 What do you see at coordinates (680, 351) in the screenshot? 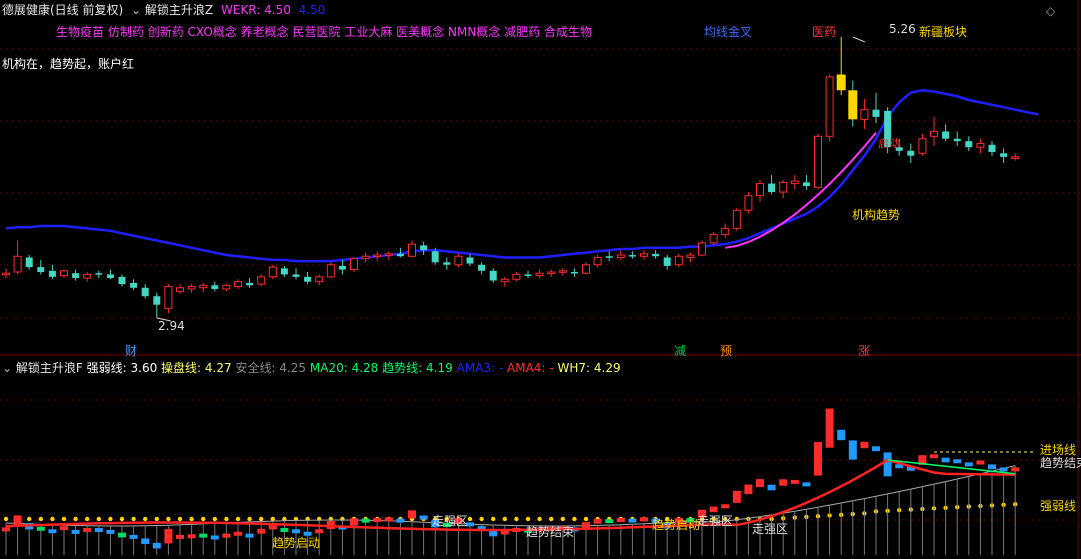
I see `marker-jian: 减` at bounding box center [680, 351].